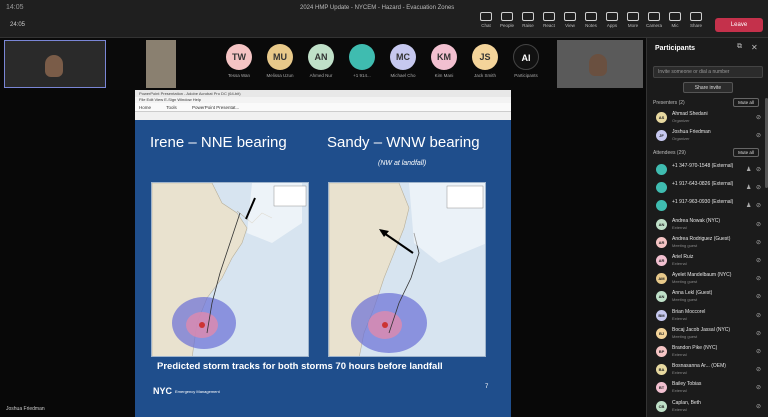  I want to click on participant-avatar: BA, so click(661, 370).